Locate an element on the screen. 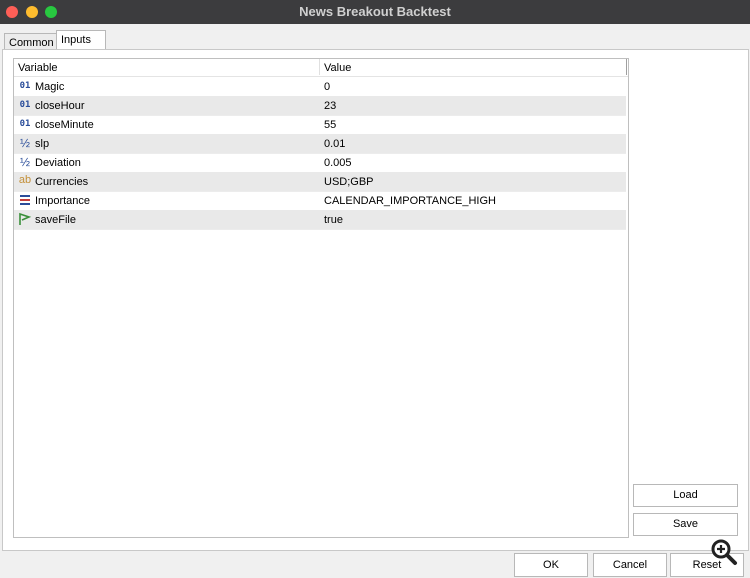 Image resolution: width=750 pixels, height=578 pixels. table-row: ½ slp 0.01 is located at coordinates (320, 144).